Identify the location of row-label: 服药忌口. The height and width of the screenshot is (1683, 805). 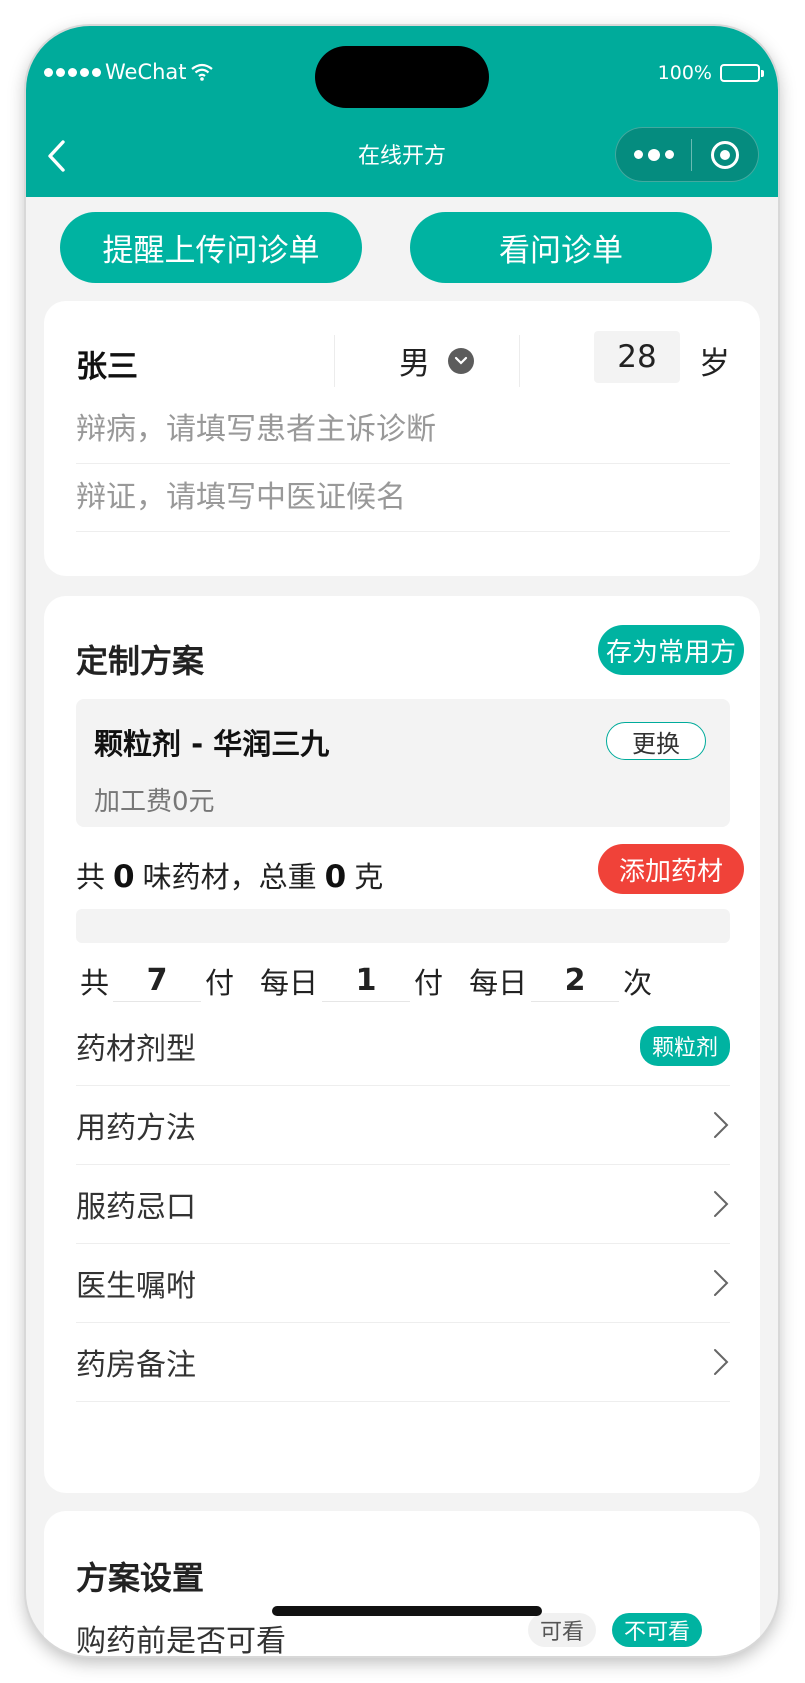
(136, 1207).